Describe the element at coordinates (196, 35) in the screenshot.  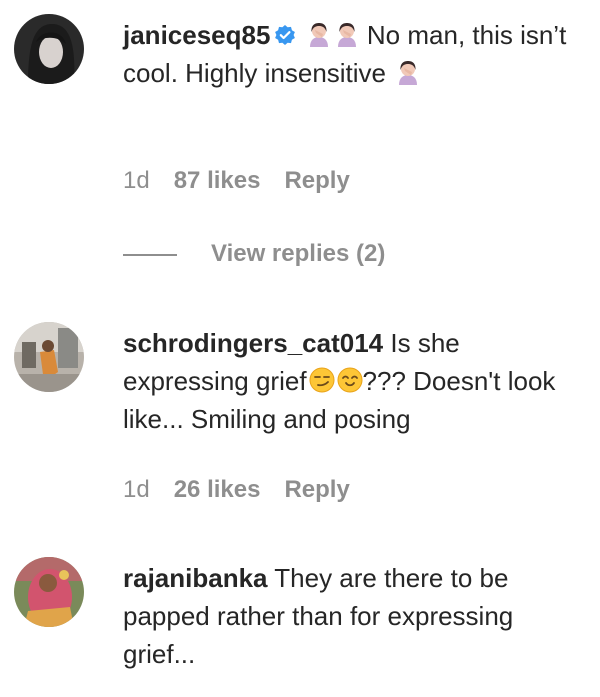
I see `comment-username: janiceseq85` at that location.